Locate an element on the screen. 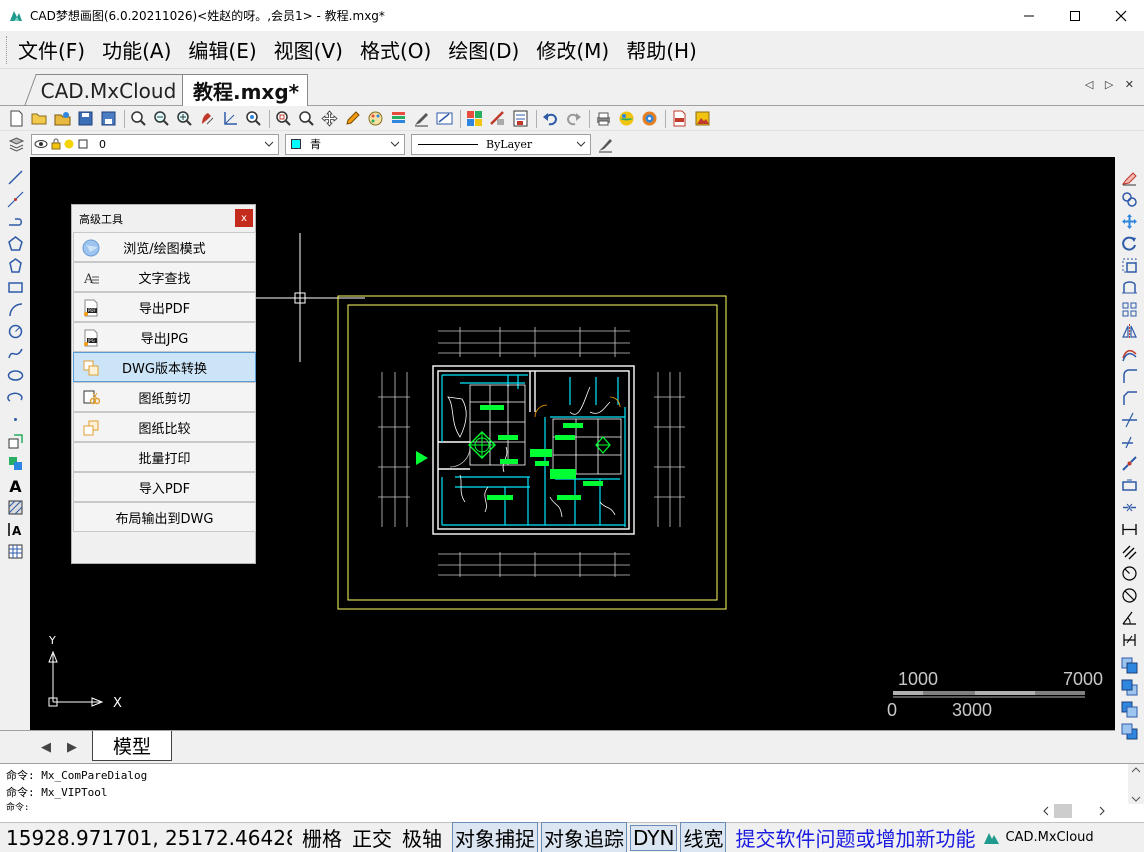 The width and height of the screenshot is (1144, 852). trim-icon is located at coordinates (1129, 419).